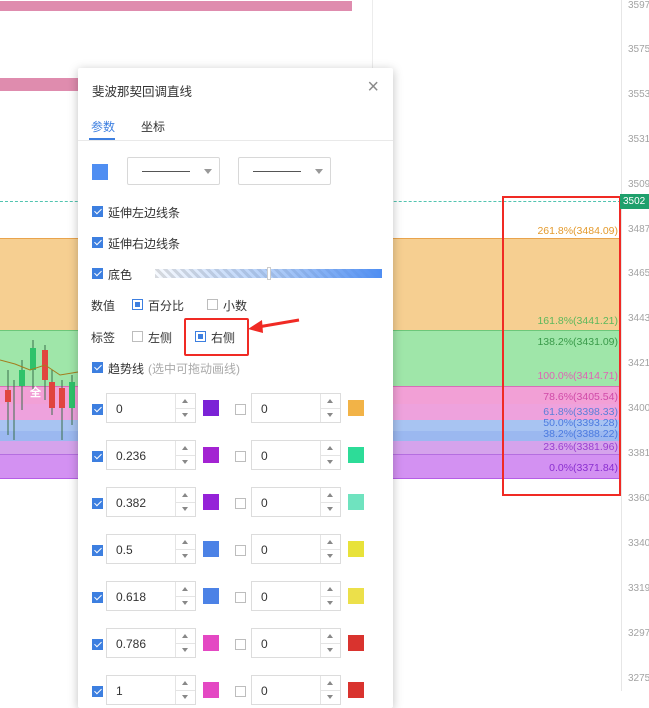 The image size is (649, 708). Describe the element at coordinates (208, 171) in the screenshot. I see `chevron-down-icon` at that location.